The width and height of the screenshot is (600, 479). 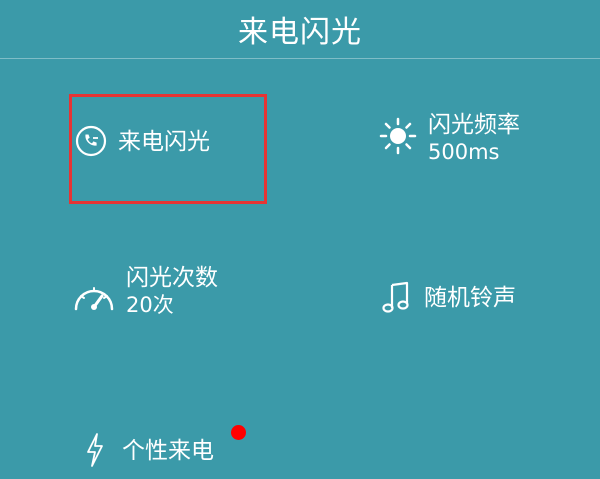 I want to click on music-note-icon, so click(x=397, y=299).